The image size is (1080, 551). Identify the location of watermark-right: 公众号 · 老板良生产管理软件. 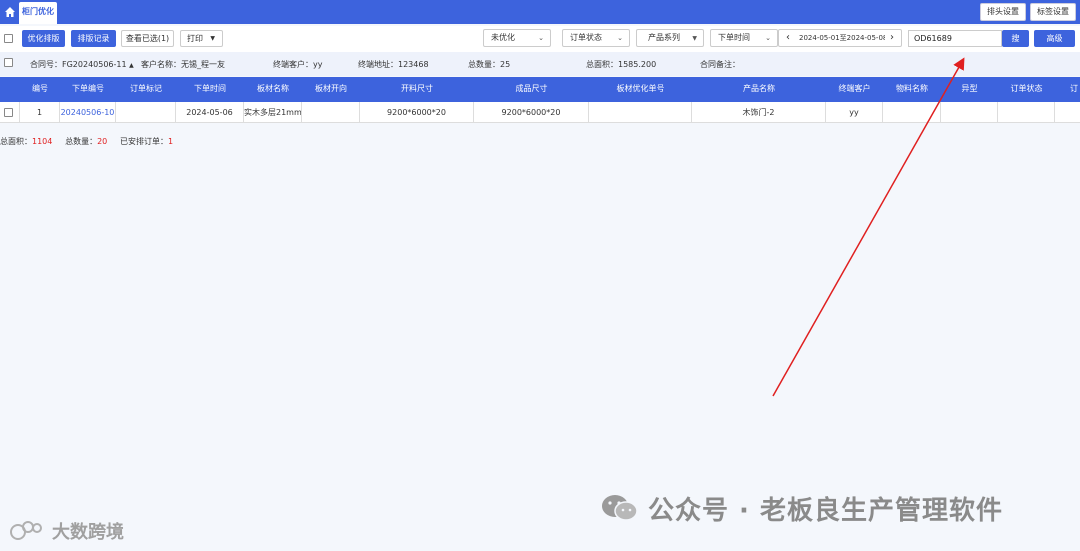
(801, 508).